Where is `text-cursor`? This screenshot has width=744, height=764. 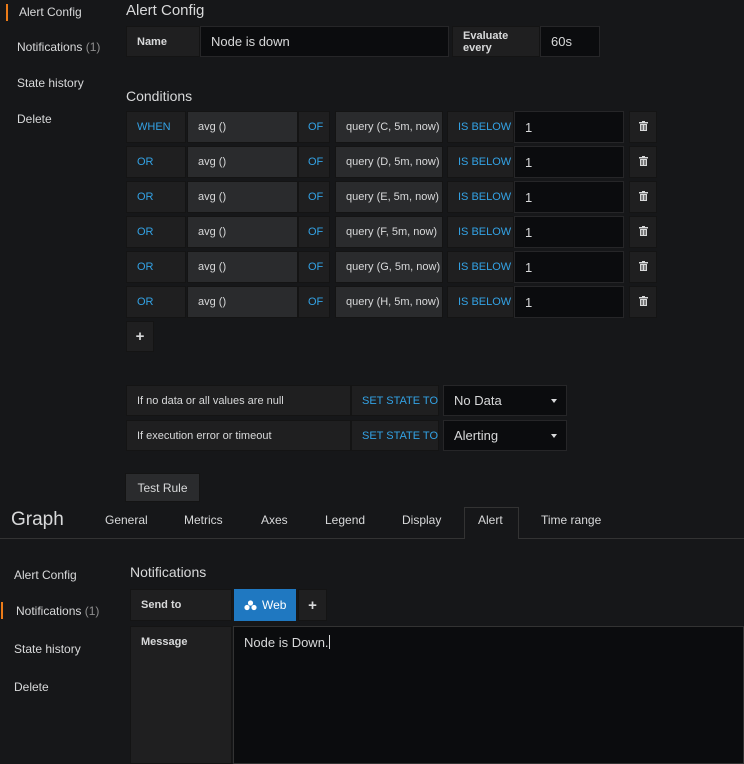
text-cursor is located at coordinates (329, 642).